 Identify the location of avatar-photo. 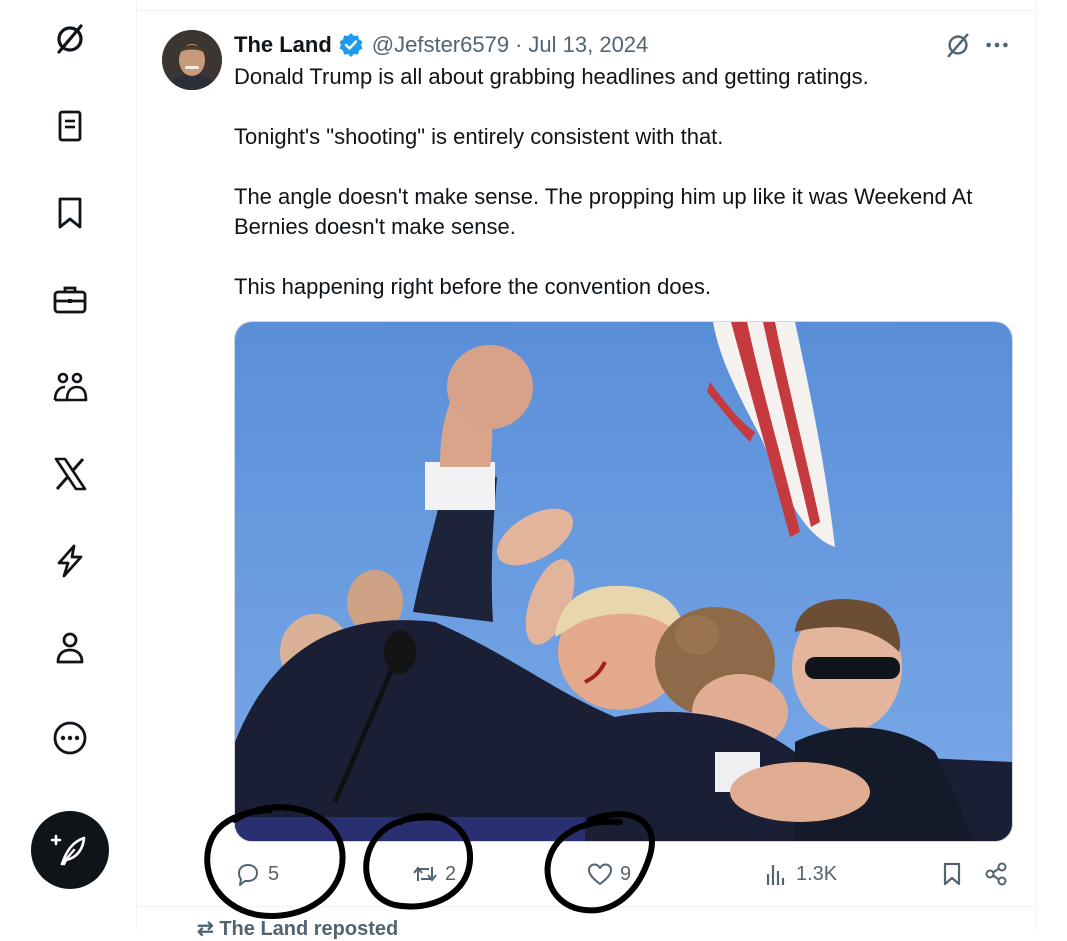
(192, 60).